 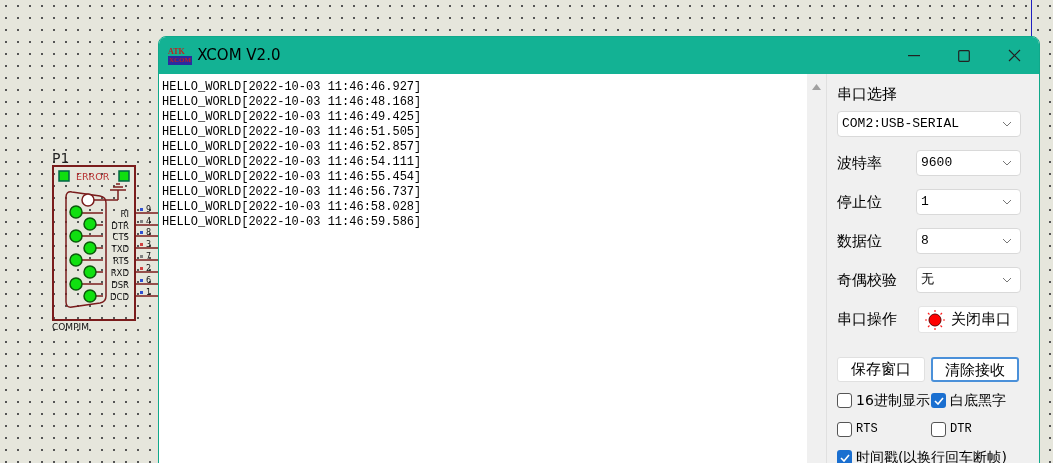 What do you see at coordinates (124, 213) in the screenshot?
I see `pin-label: RI` at bounding box center [124, 213].